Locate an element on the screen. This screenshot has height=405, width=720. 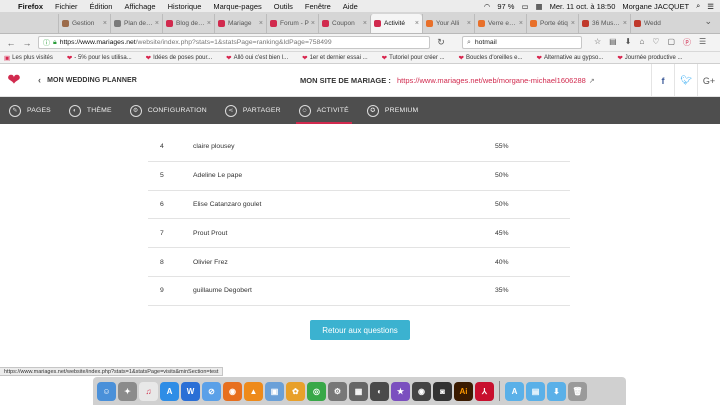
tab-overflow-icon: ⌄ is located at coordinates (708, 21).